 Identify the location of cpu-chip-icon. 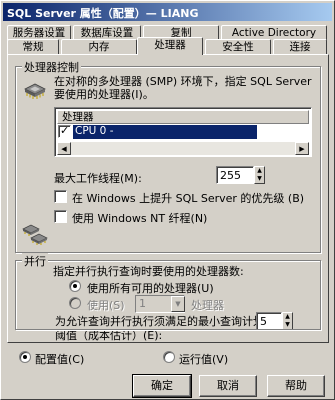
(35, 91).